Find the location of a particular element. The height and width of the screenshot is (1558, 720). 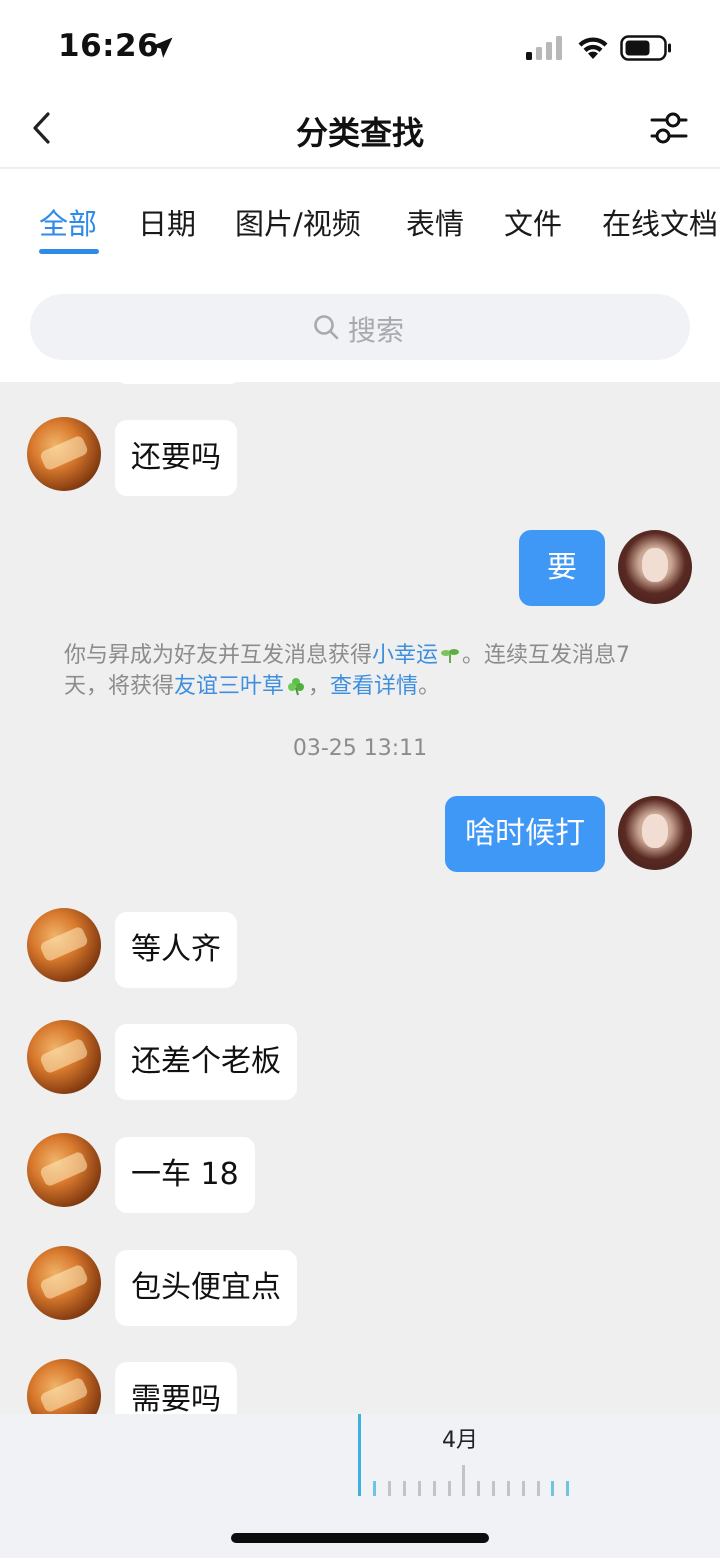

timeline-cursor is located at coordinates (359, 1455).